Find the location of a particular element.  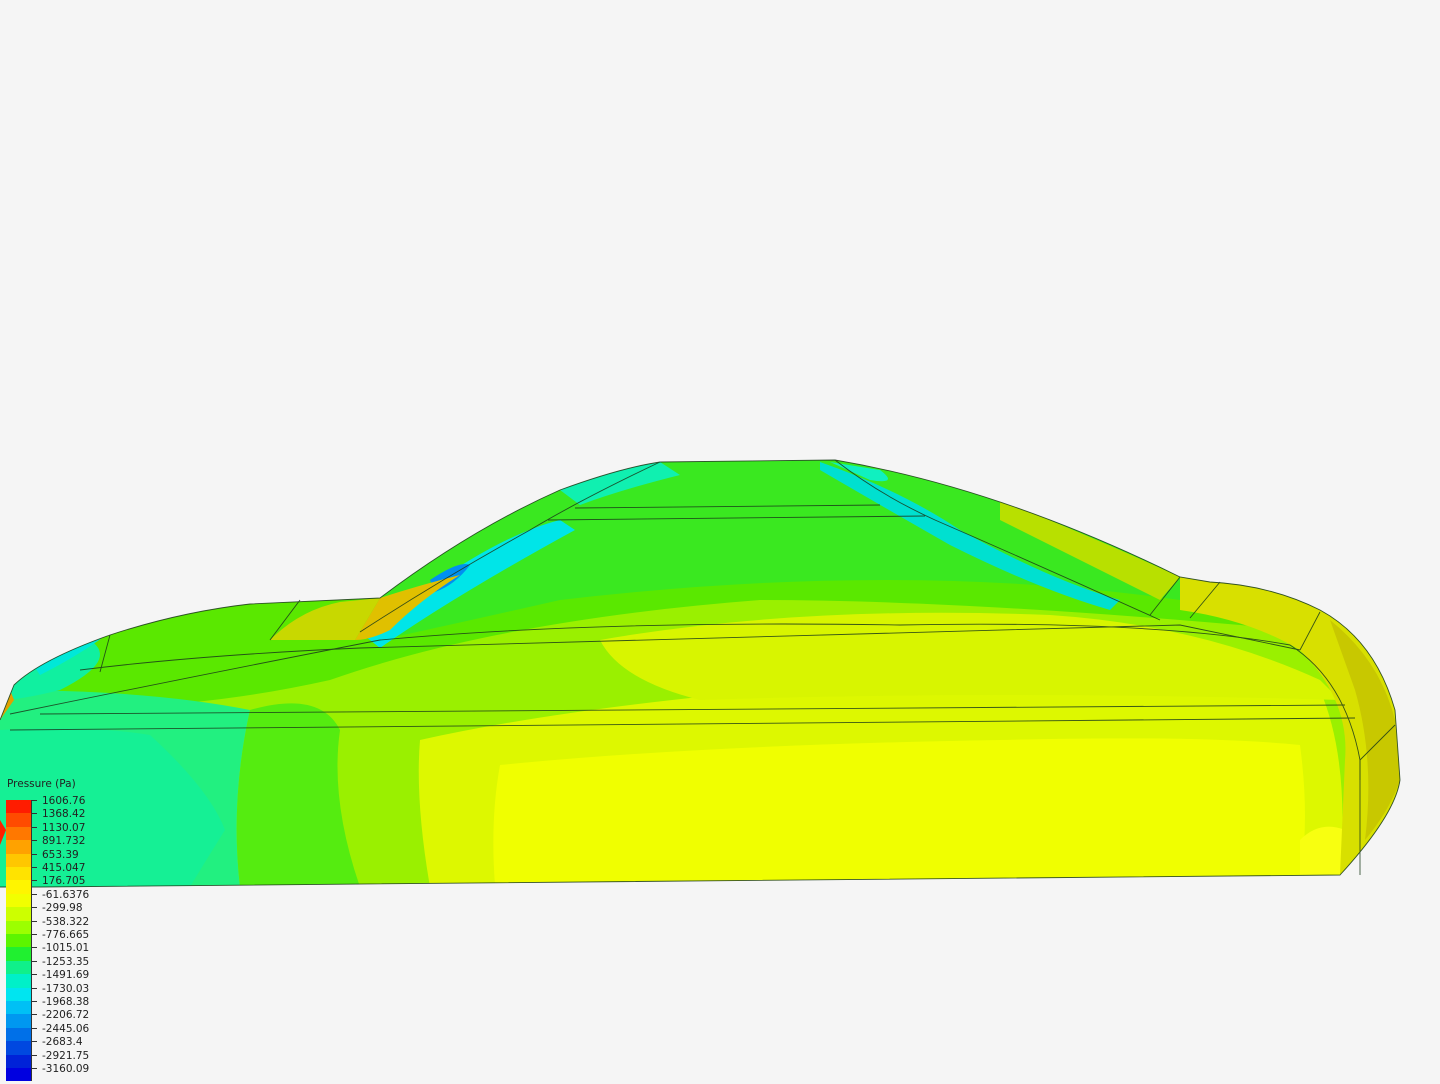

legend-value-label: -1730.03 is located at coordinates (66, 988).